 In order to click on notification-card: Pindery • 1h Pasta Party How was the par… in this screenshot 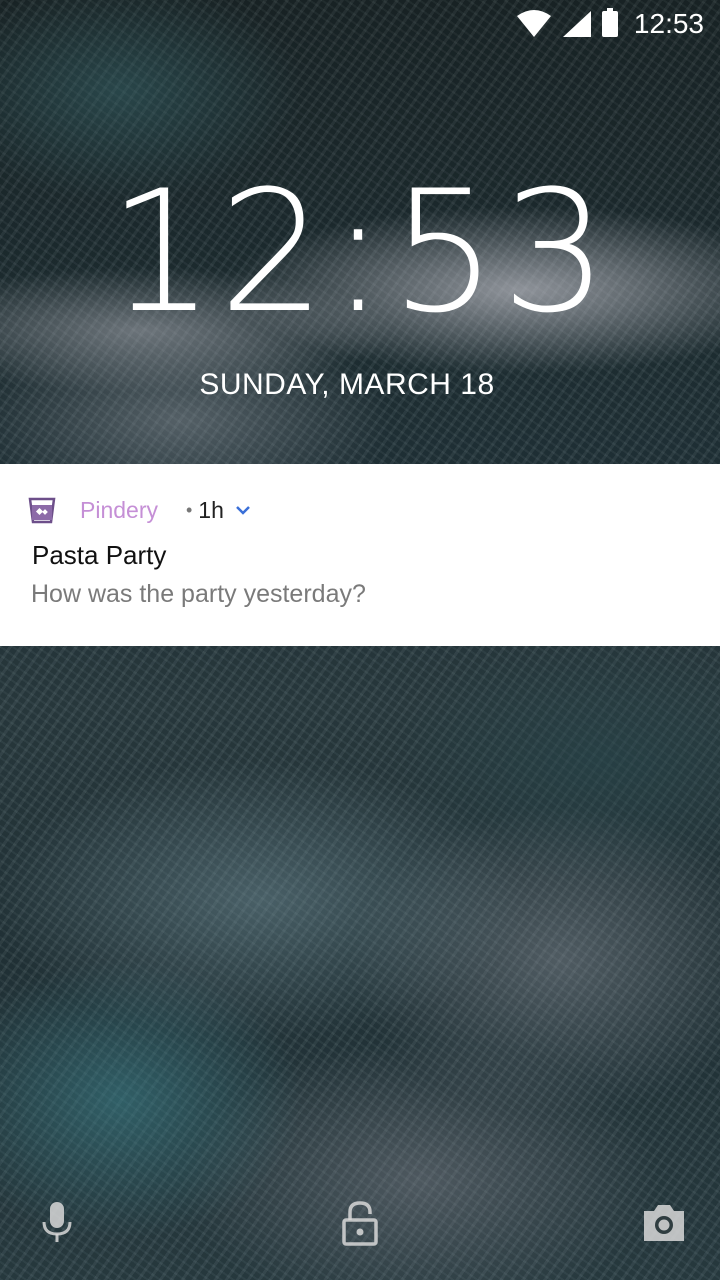, I will do `click(360, 555)`.